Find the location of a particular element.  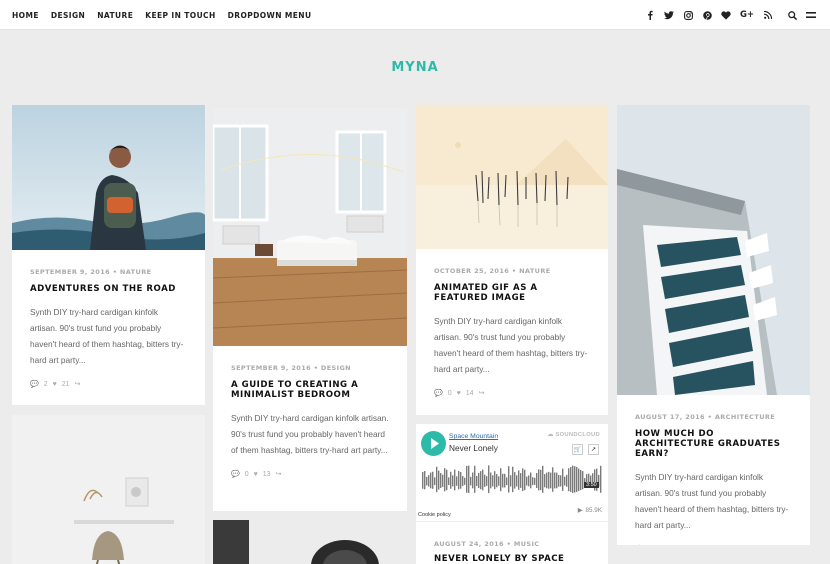

nav-home: HOME is located at coordinates (25, 15).